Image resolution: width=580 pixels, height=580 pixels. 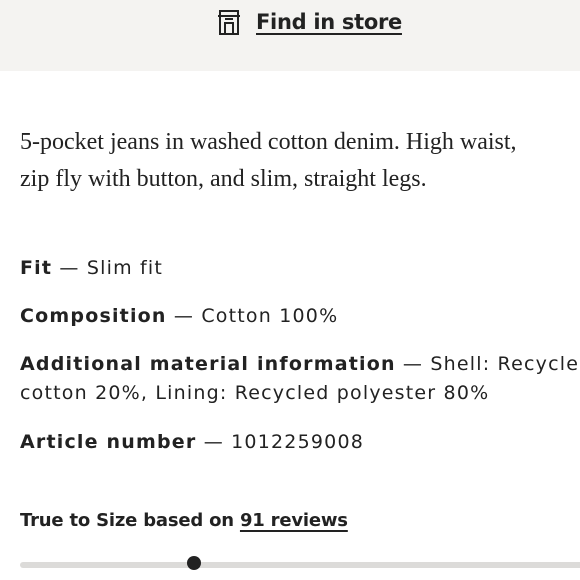 I want to click on fit-rating-summary: True to Size based on 91 reviews, so click(x=184, y=520).